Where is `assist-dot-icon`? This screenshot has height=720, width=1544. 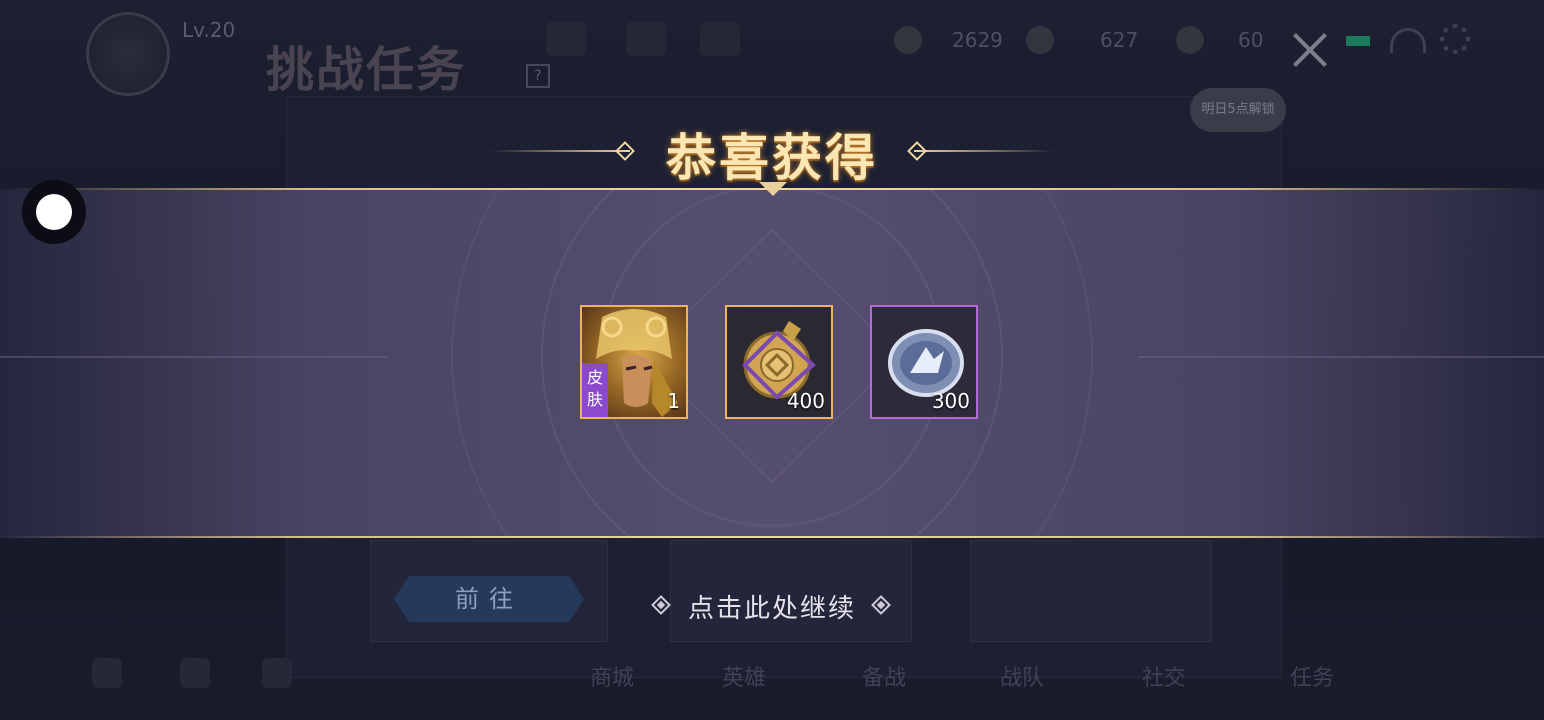 assist-dot-icon is located at coordinates (54, 212).